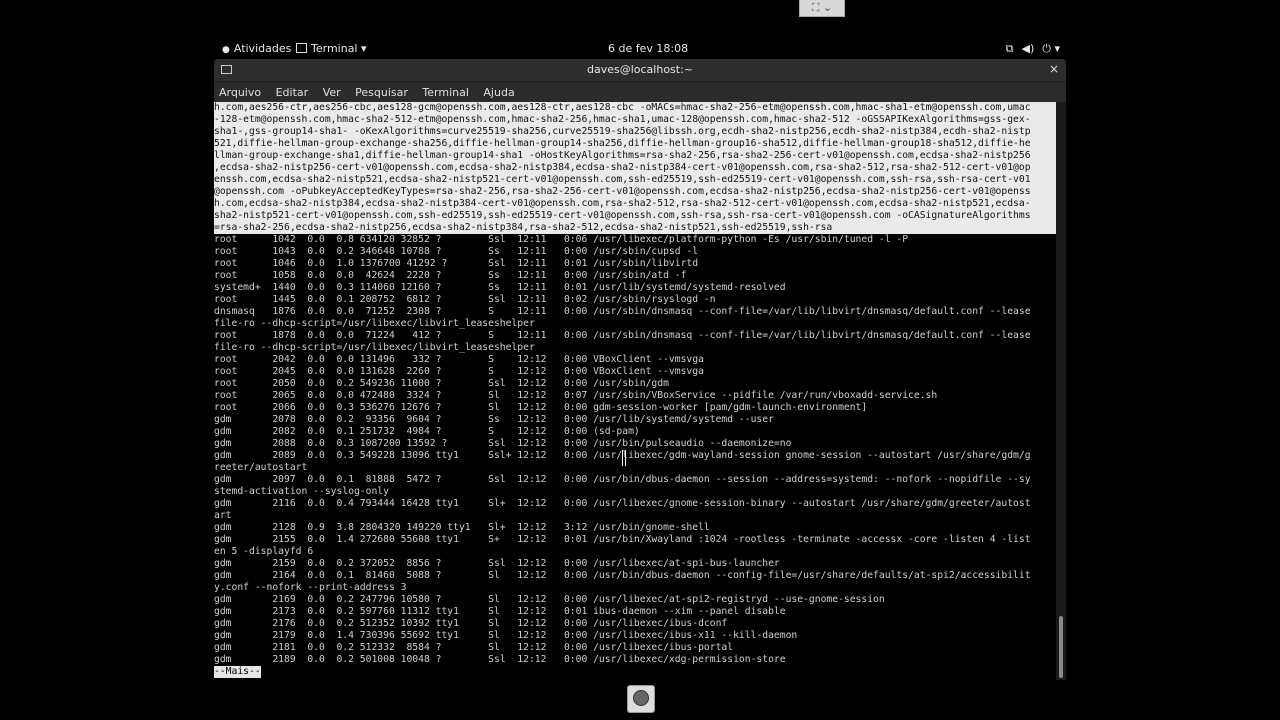  I want to click on more-prompt: --Mais--, so click(237, 672).